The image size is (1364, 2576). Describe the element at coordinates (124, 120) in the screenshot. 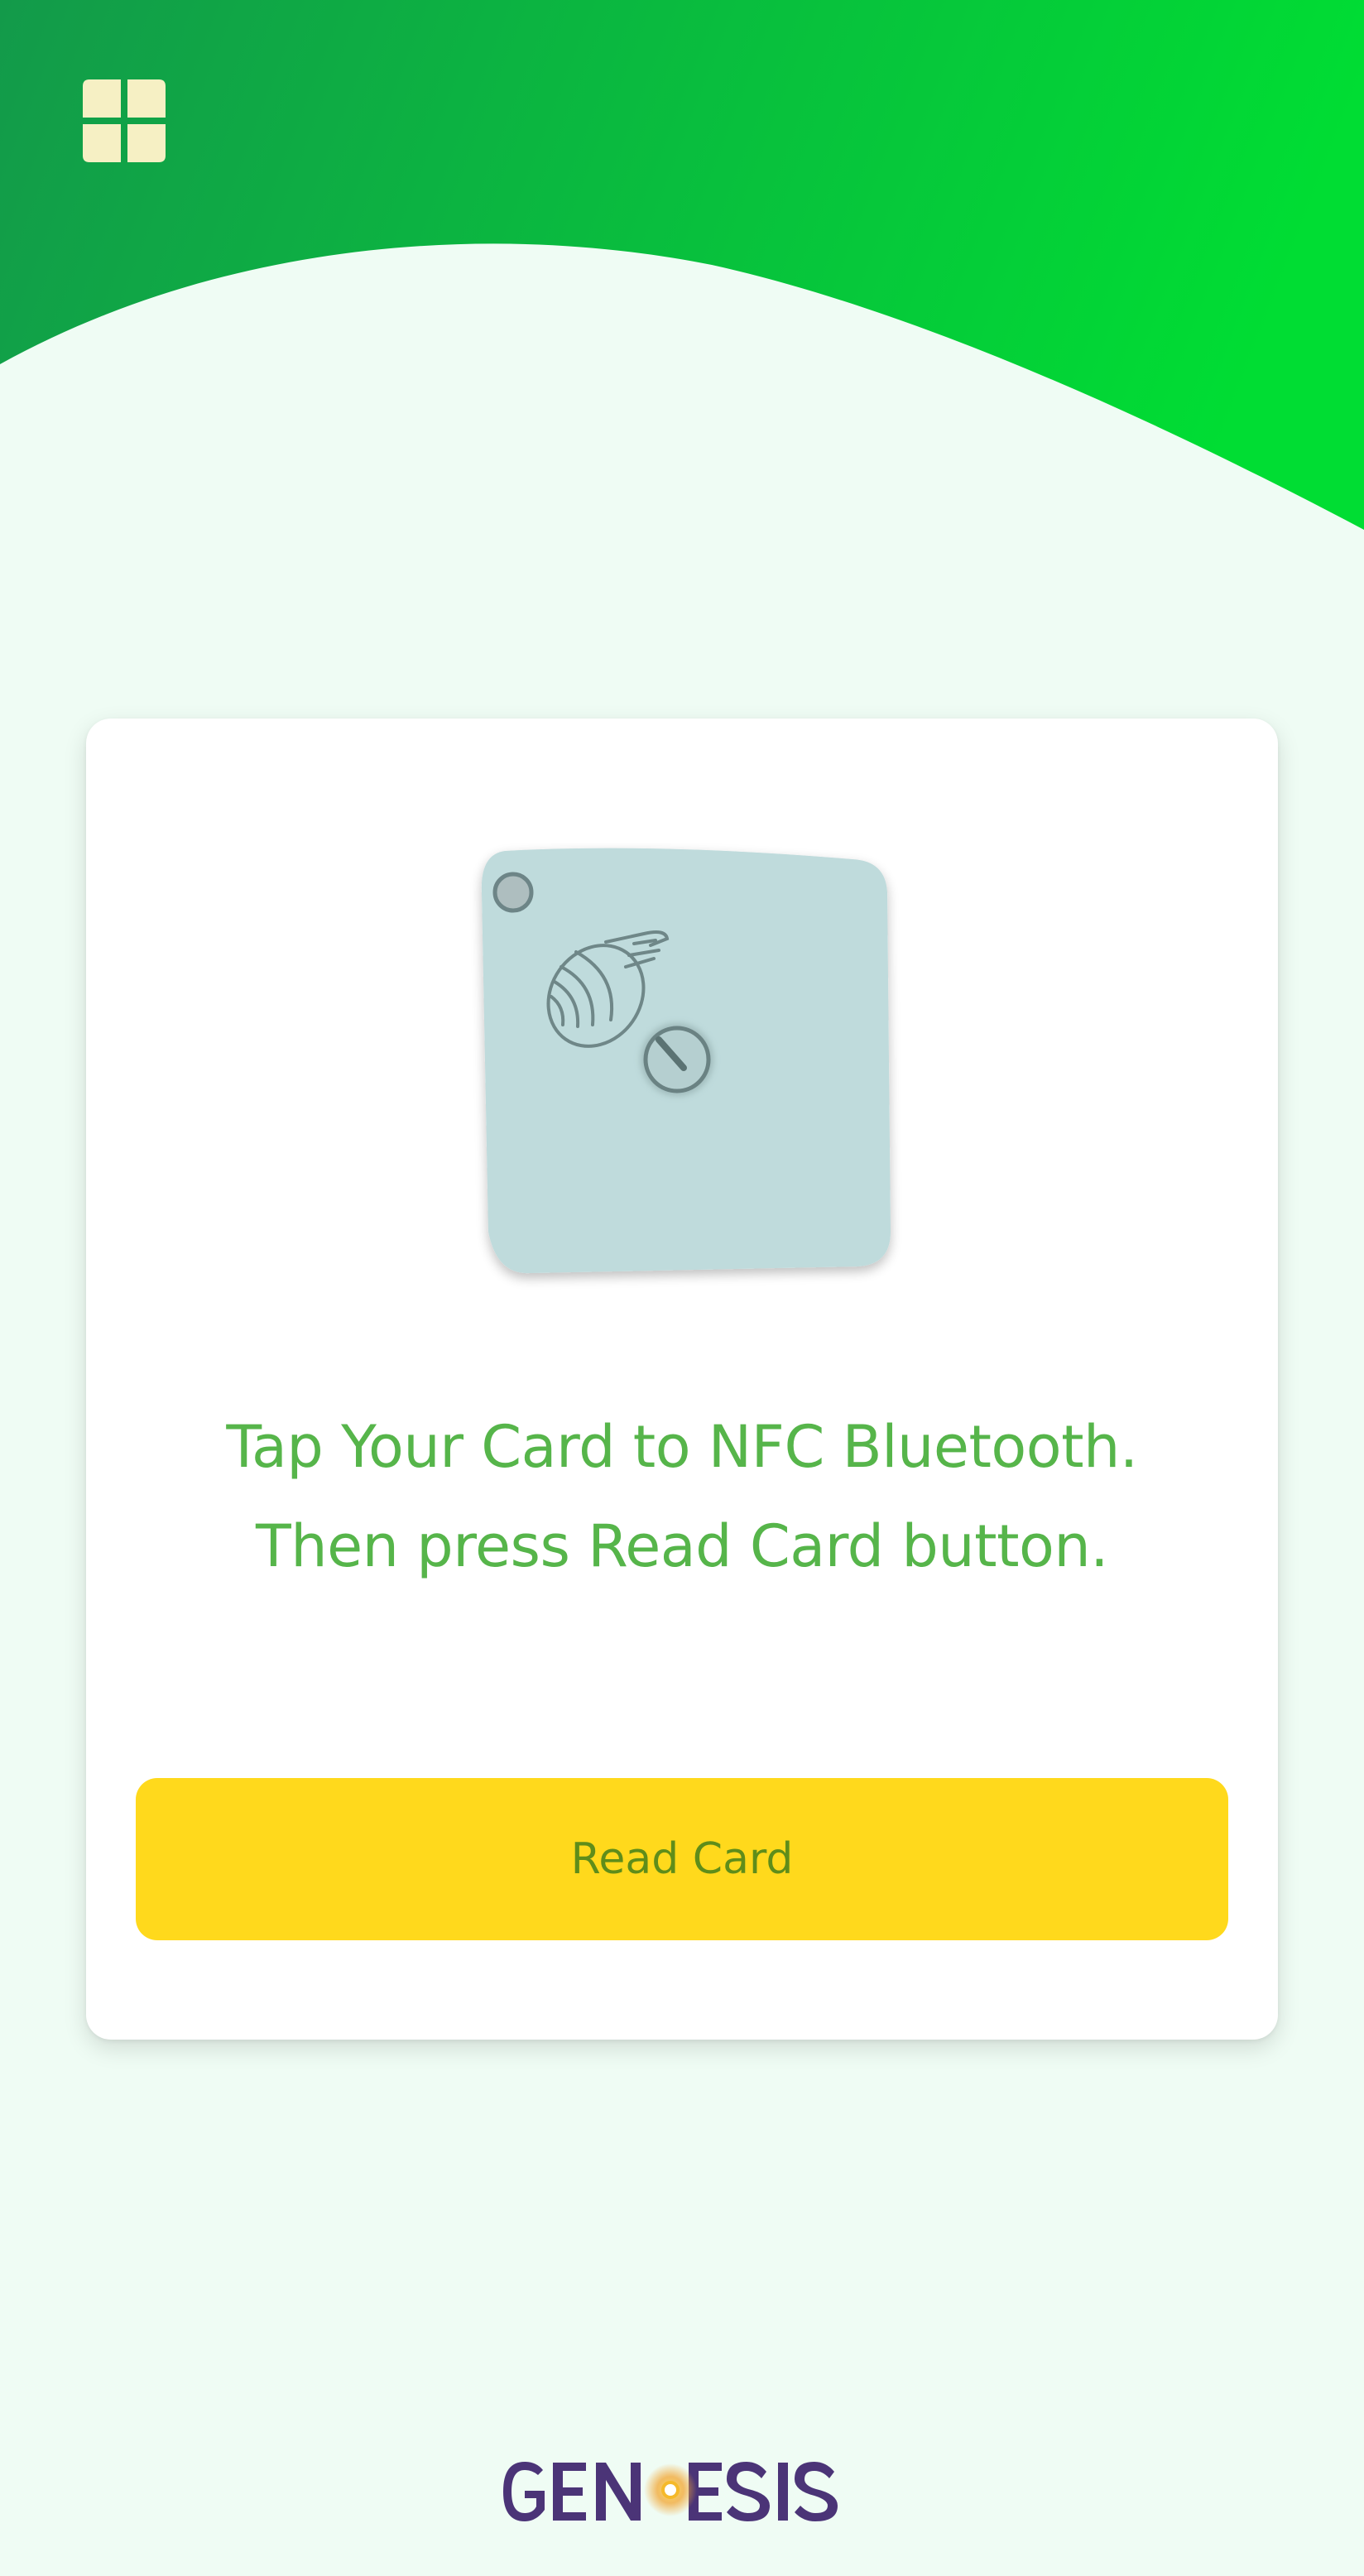

I see `grid-menu-icon` at that location.